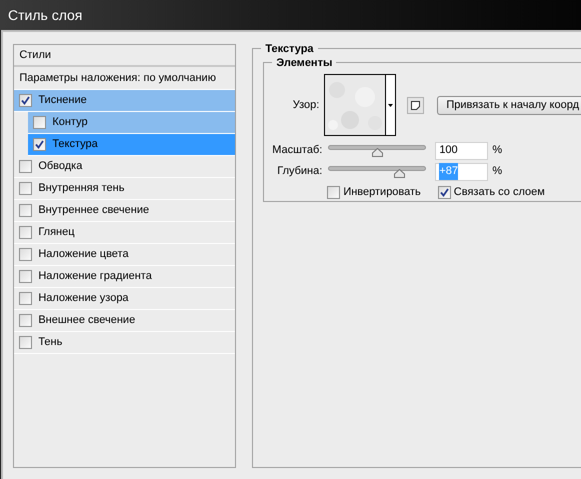 This screenshot has width=581, height=479. Describe the element at coordinates (35, 55) in the screenshot. I see `panel-header: Стили` at that location.